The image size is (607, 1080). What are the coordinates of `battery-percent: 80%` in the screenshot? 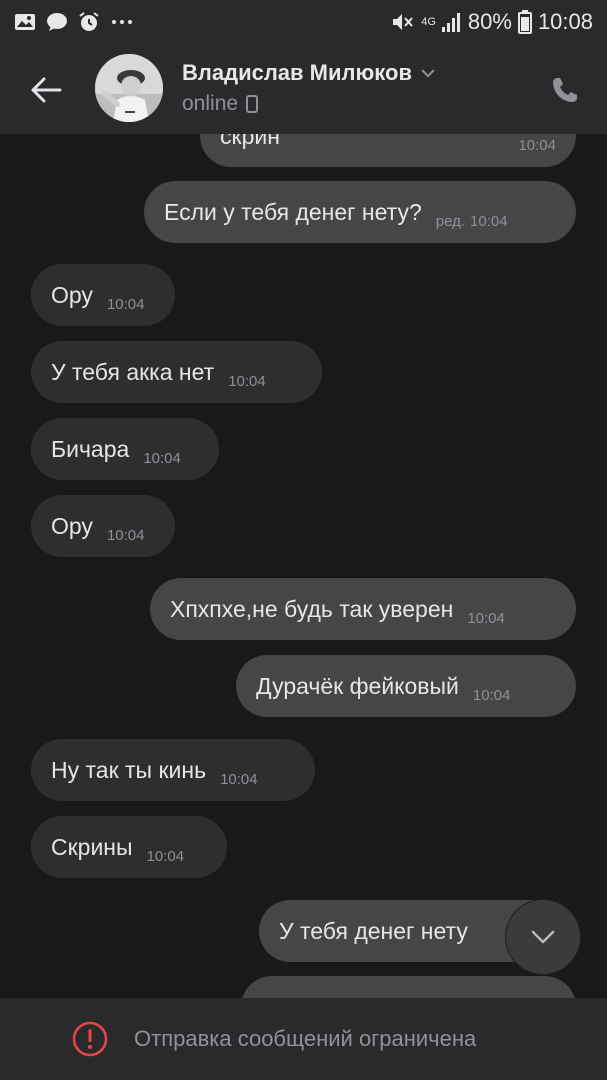 It's located at (489, 21).